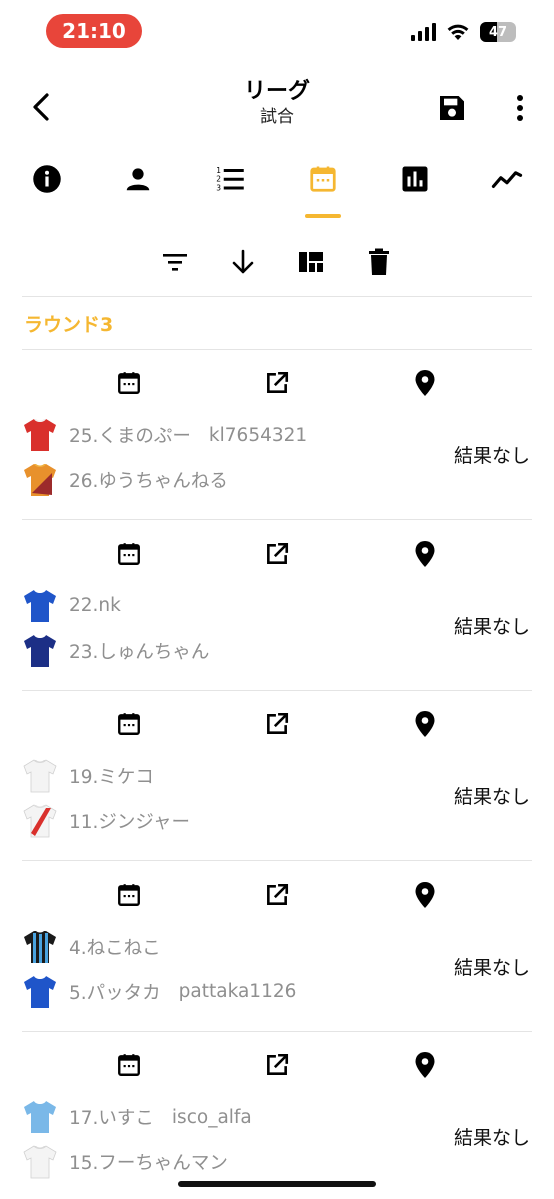 This screenshot has width=554, height=1199. Describe the element at coordinates (148, 1163) in the screenshot. I see `away-team-name: 15.フーちゃんマン` at that location.